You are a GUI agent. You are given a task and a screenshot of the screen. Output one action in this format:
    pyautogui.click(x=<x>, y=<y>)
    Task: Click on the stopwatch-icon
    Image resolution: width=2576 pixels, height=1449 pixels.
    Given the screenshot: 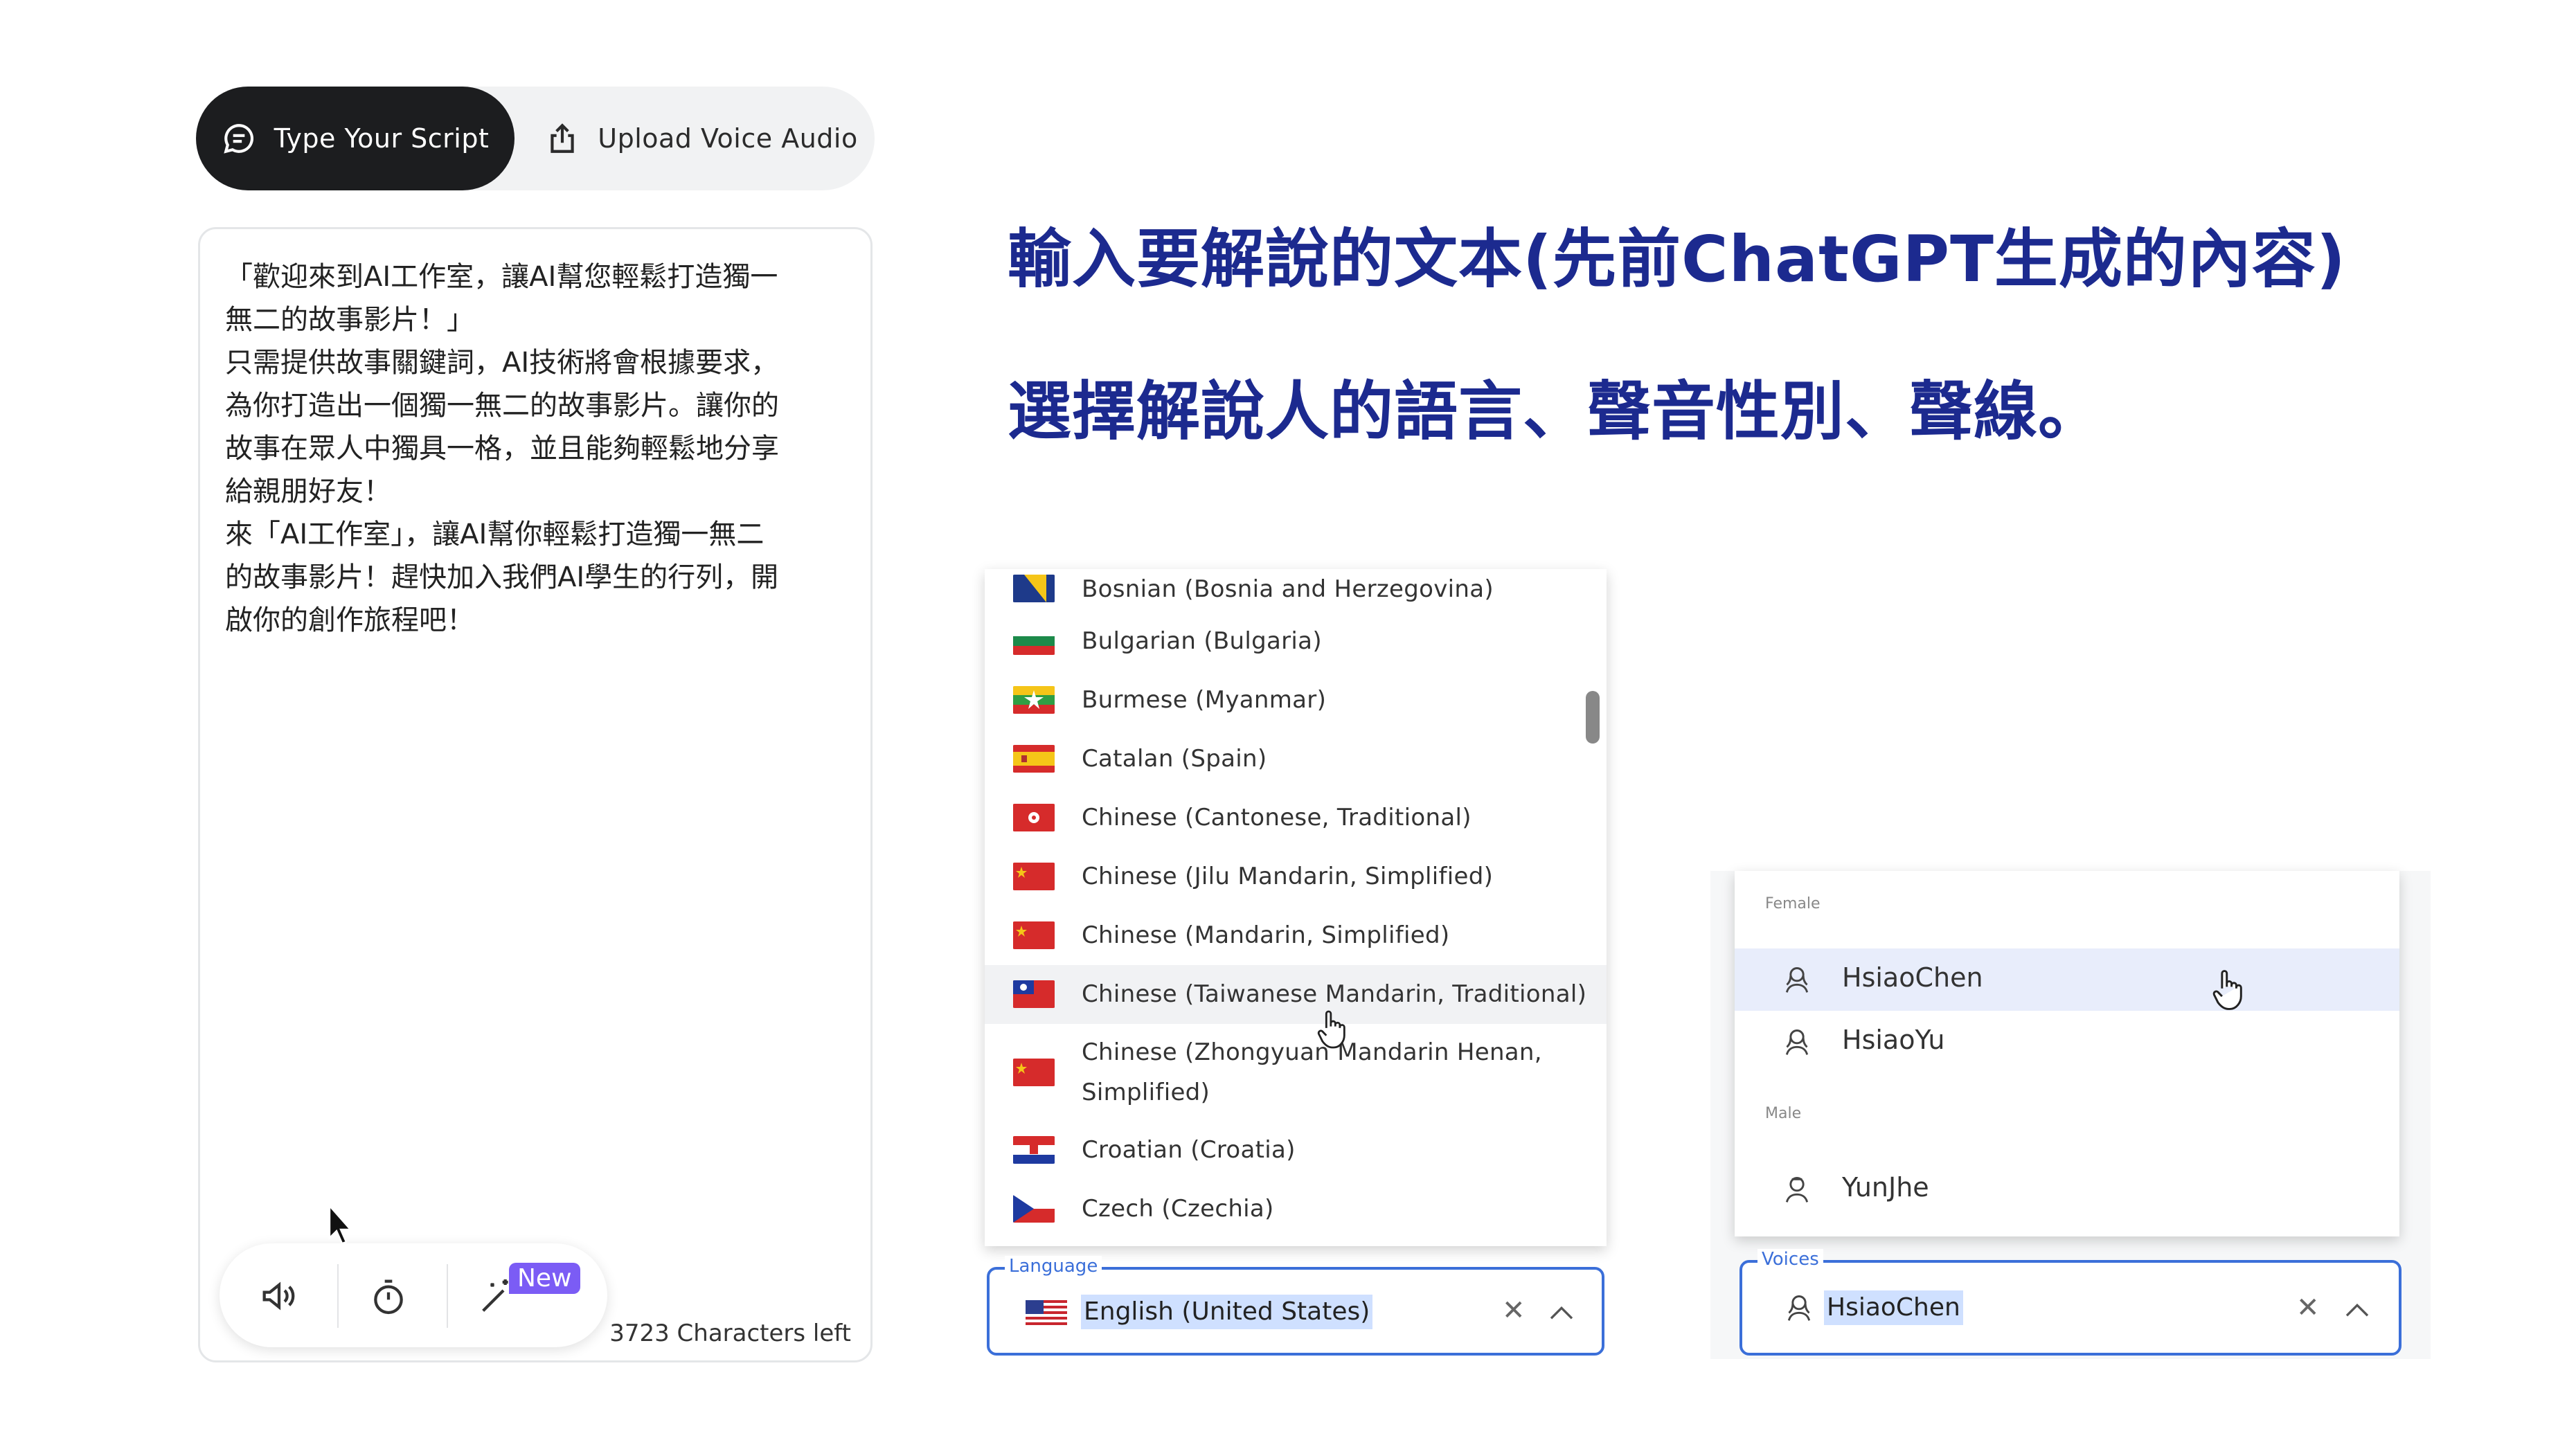 What is the action you would take?
    pyautogui.click(x=388, y=1297)
    